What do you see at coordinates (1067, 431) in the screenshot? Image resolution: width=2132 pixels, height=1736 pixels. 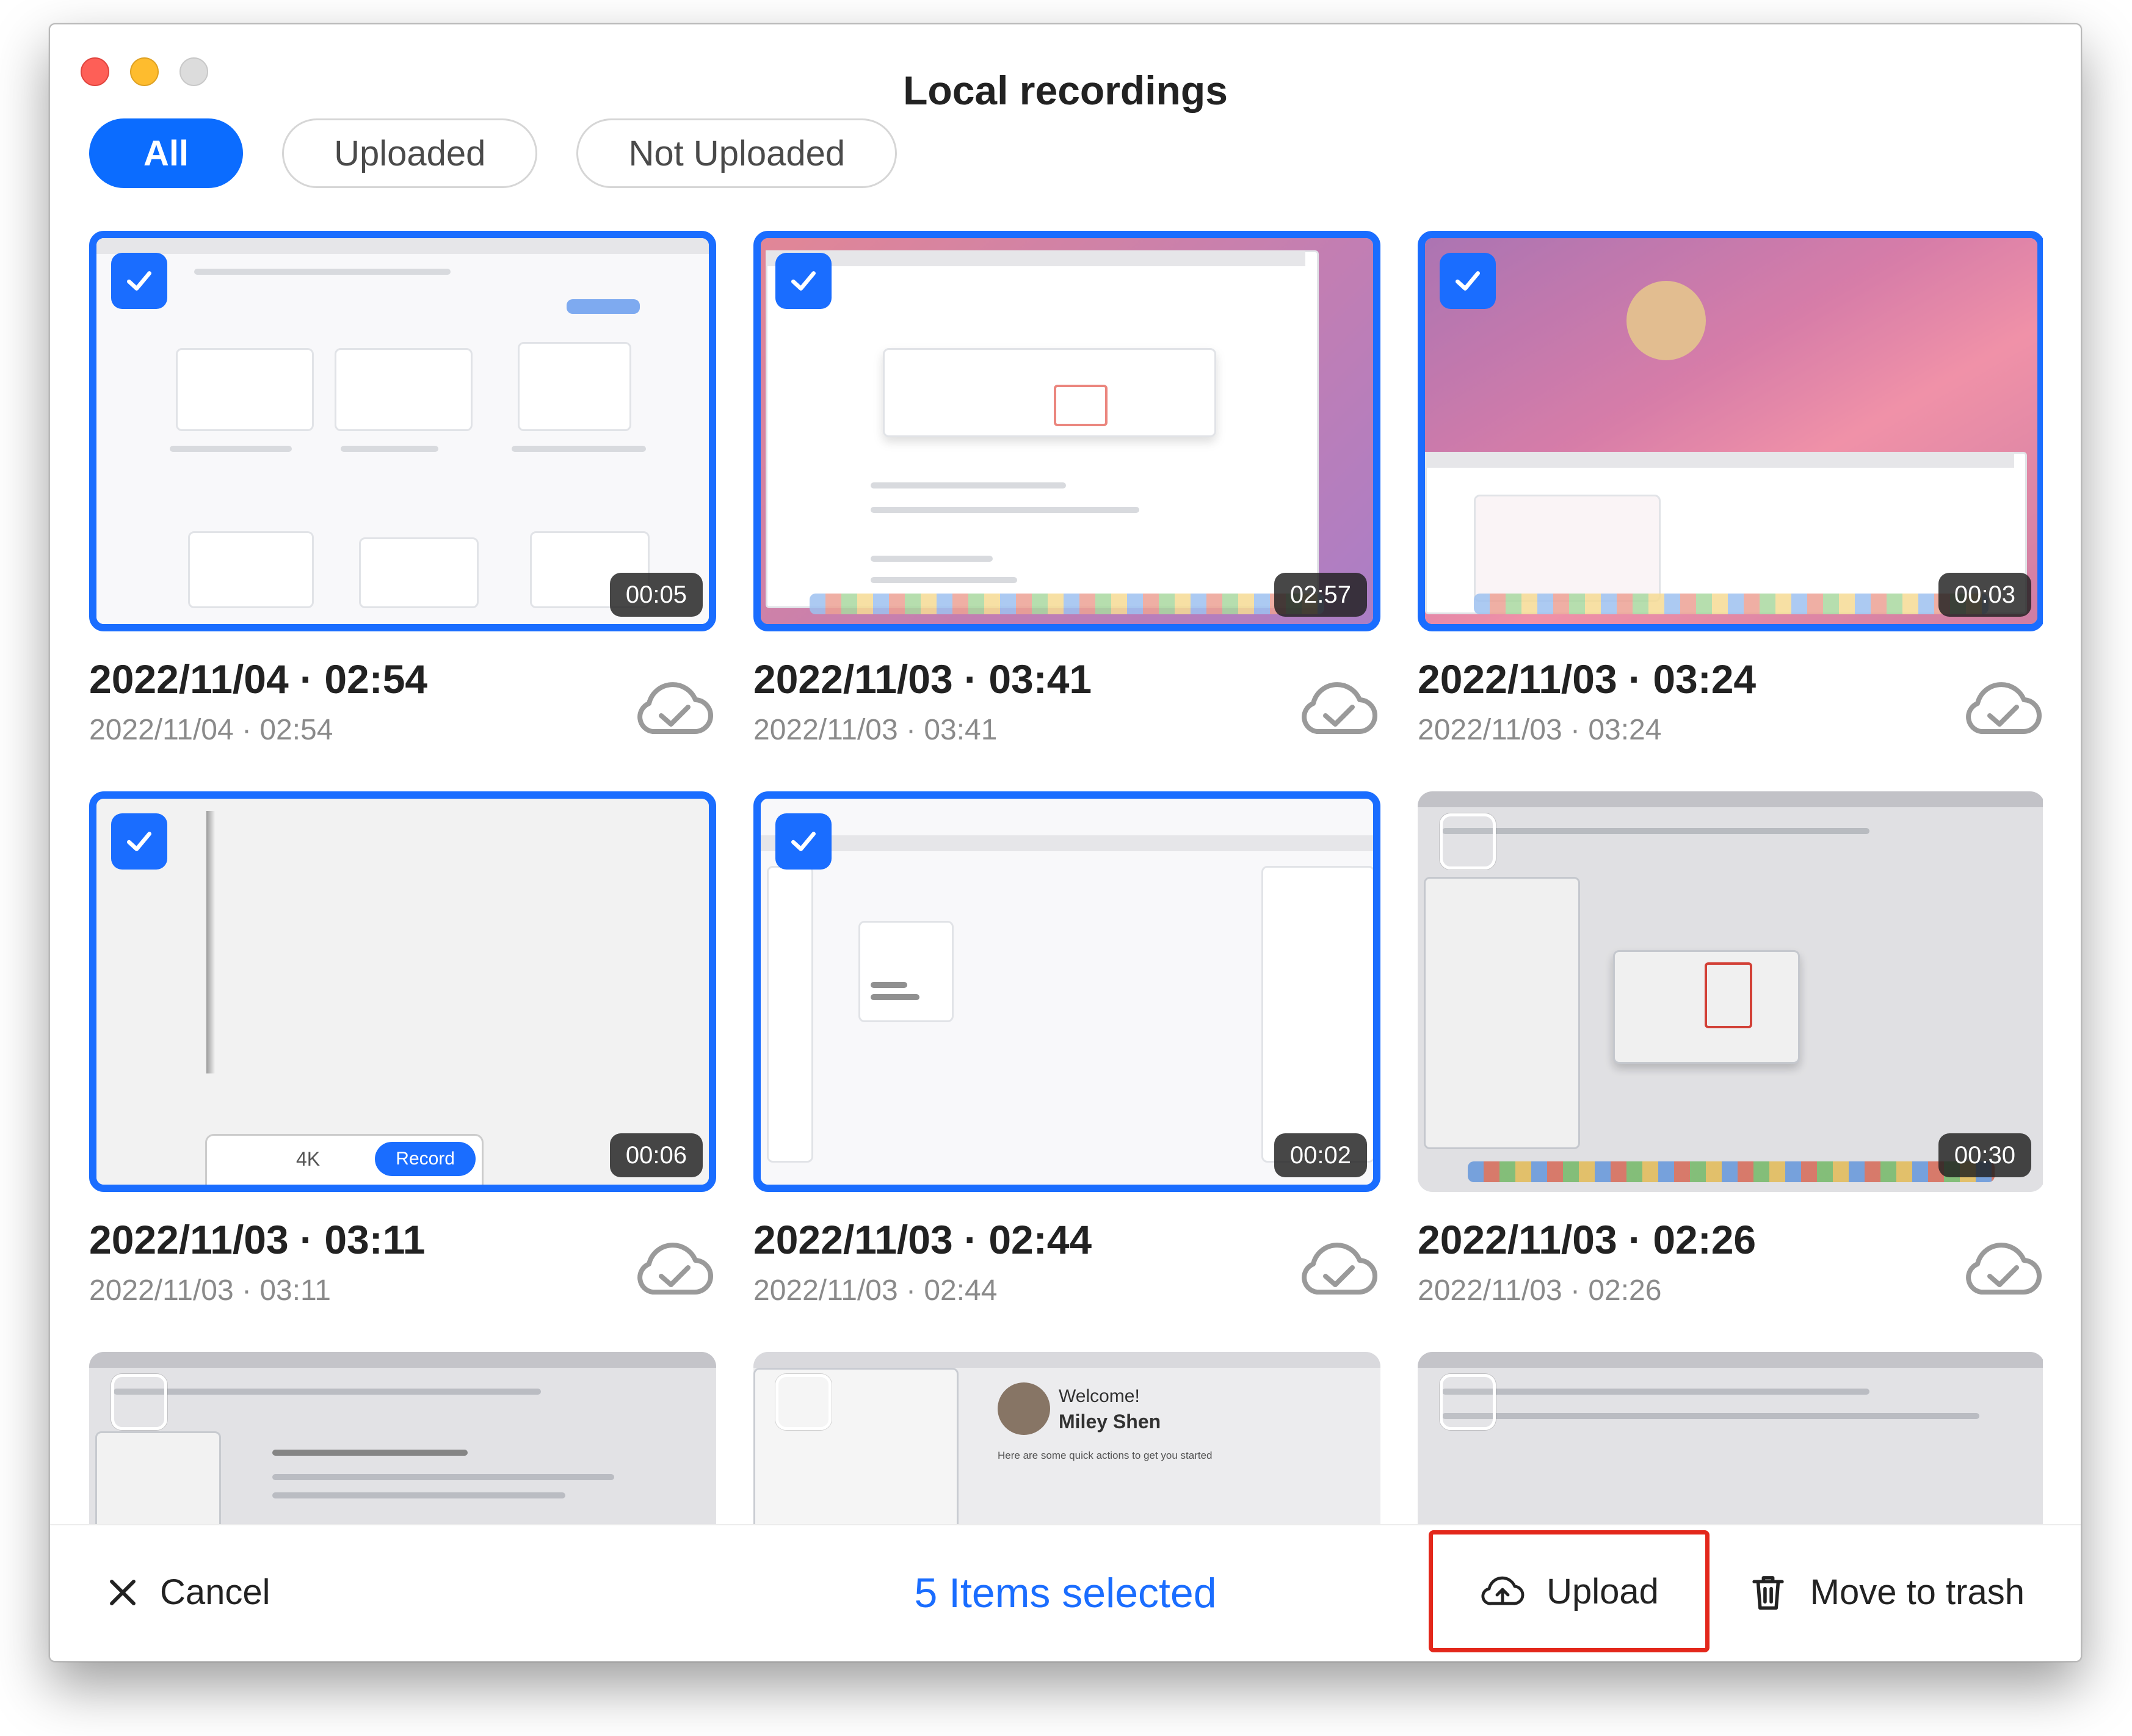 I see `recording-thumbnail: 02:57` at bounding box center [1067, 431].